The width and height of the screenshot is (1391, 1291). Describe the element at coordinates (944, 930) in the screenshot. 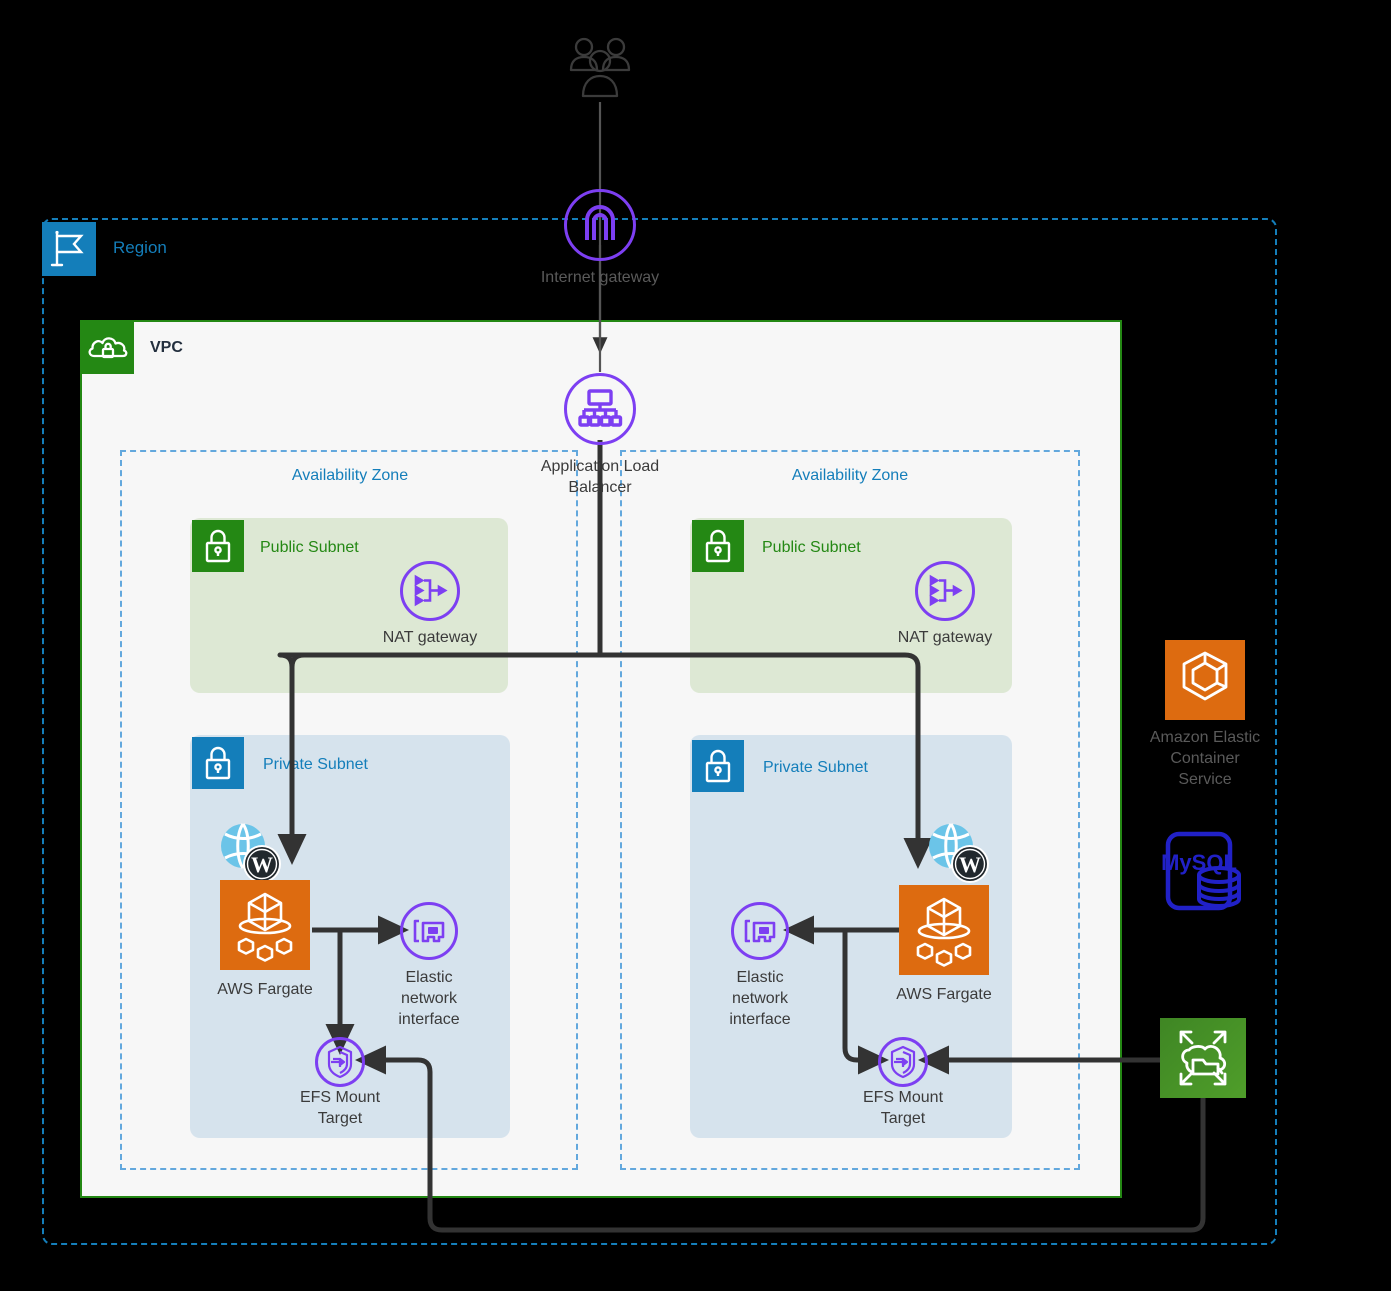

I see `aws-fargate-right-icon` at that location.